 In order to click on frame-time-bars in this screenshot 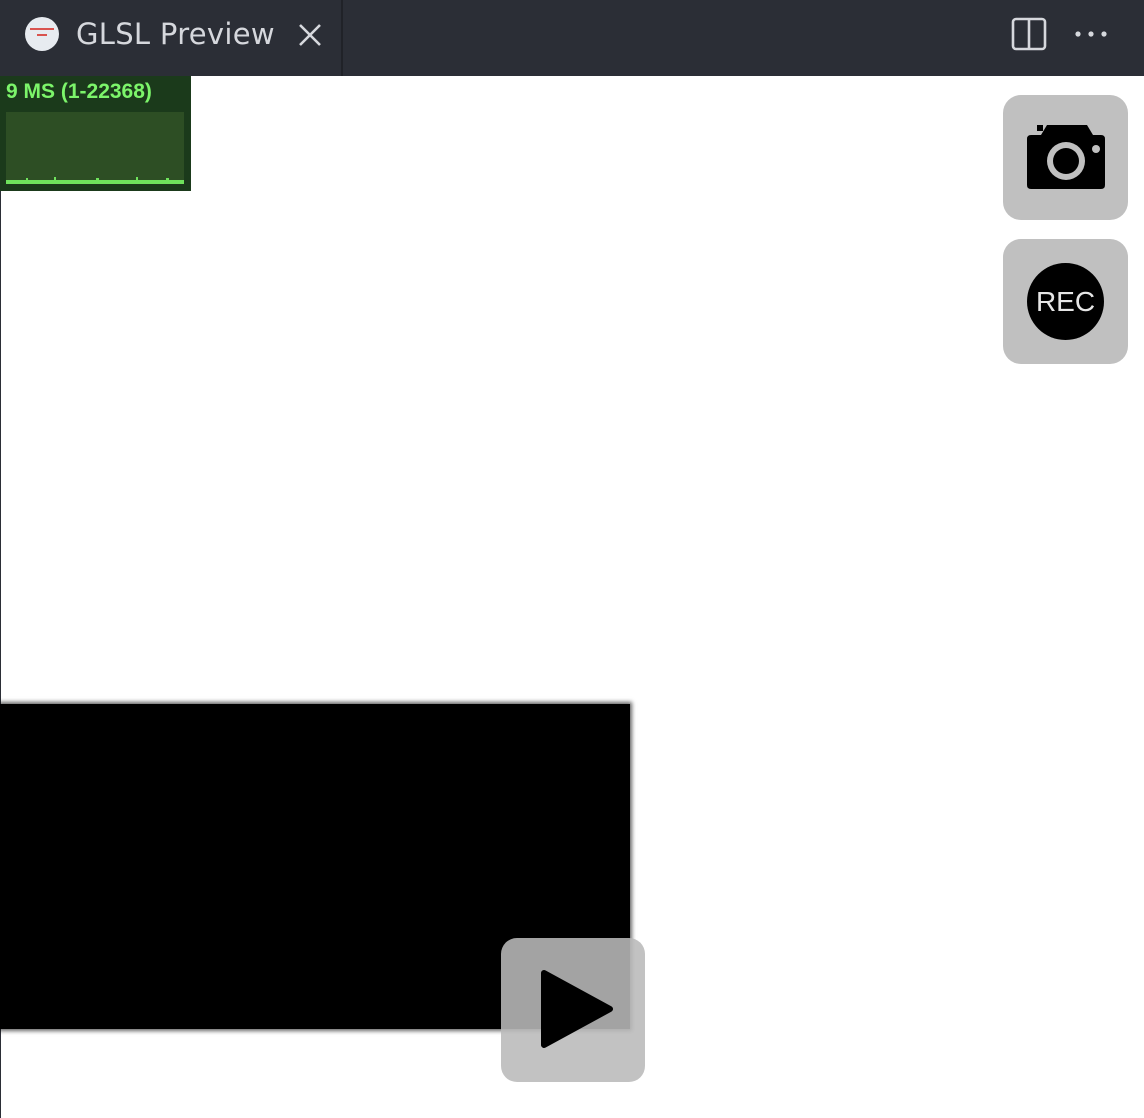, I will do `click(95, 180)`.